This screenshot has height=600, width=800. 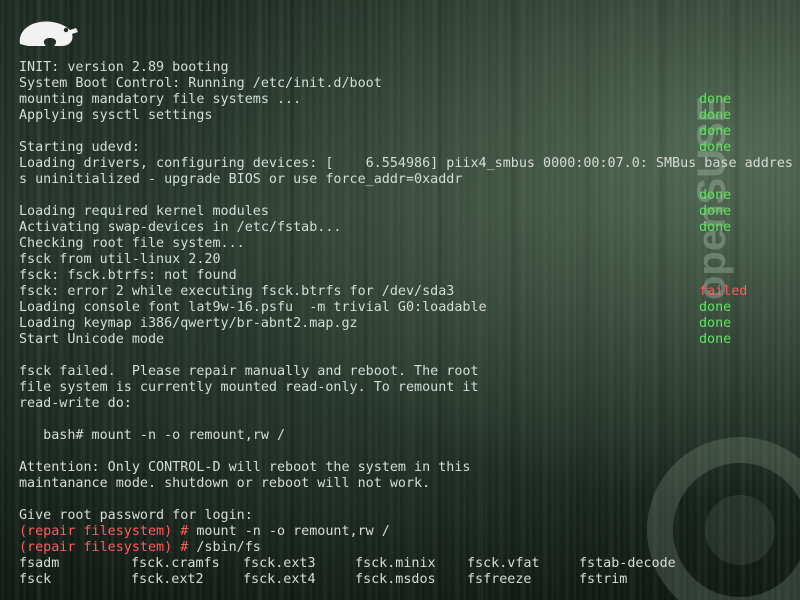 What do you see at coordinates (409, 116) in the screenshot?
I see `console-line: Applying sysctl settings done` at bounding box center [409, 116].